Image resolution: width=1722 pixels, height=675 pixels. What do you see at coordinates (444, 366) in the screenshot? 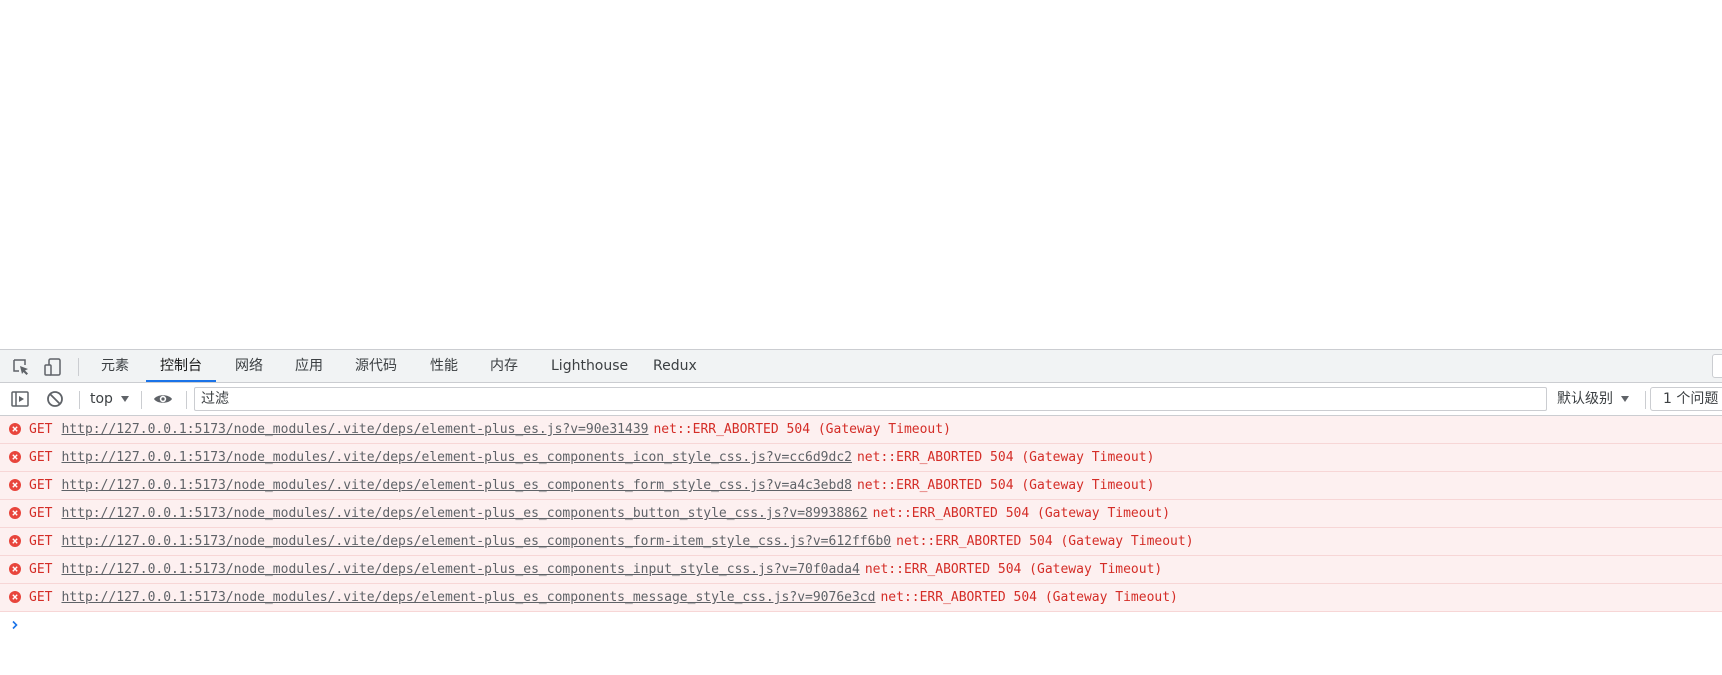
I see `tab-performance: 性能` at bounding box center [444, 366].